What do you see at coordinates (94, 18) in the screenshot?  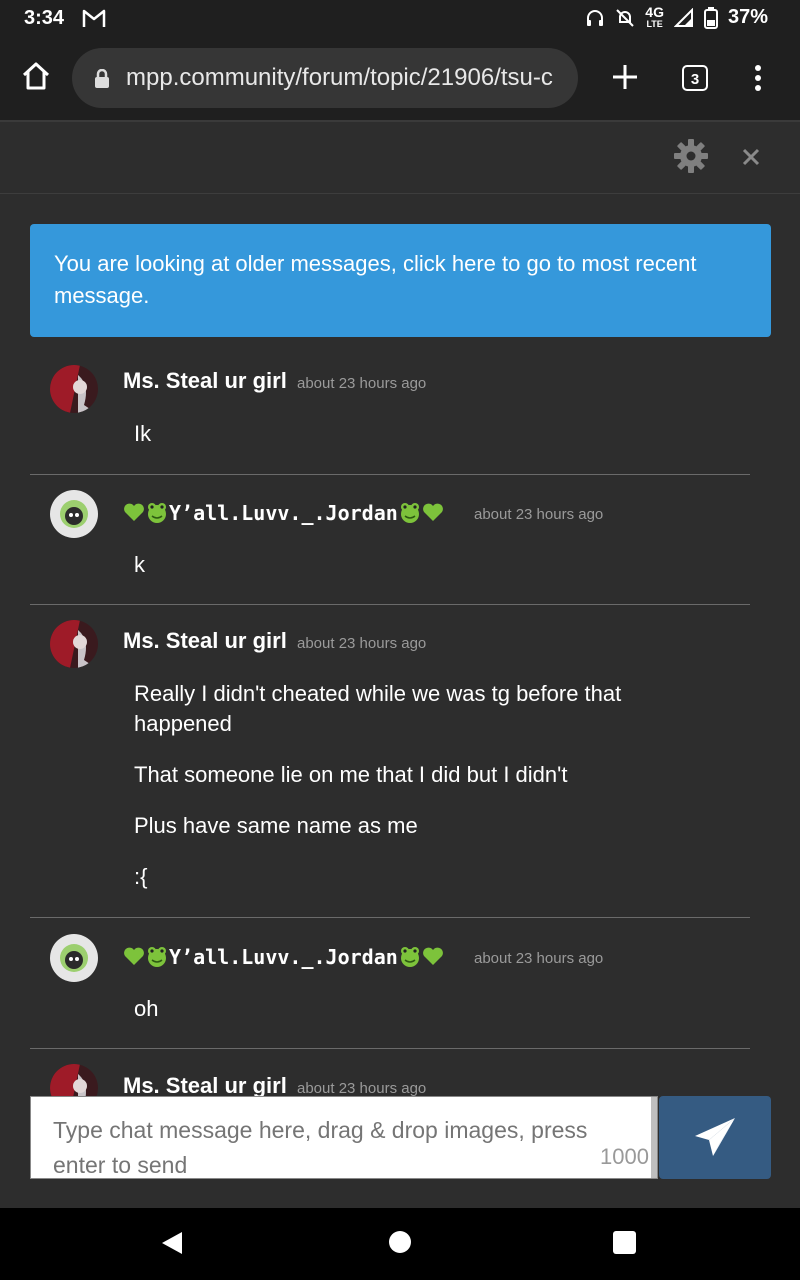 I see `gmail-icon` at bounding box center [94, 18].